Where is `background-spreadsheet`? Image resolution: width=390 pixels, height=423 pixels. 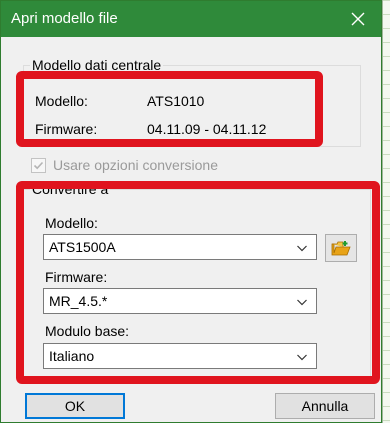
background-spreadsheet is located at coordinates (386, 211).